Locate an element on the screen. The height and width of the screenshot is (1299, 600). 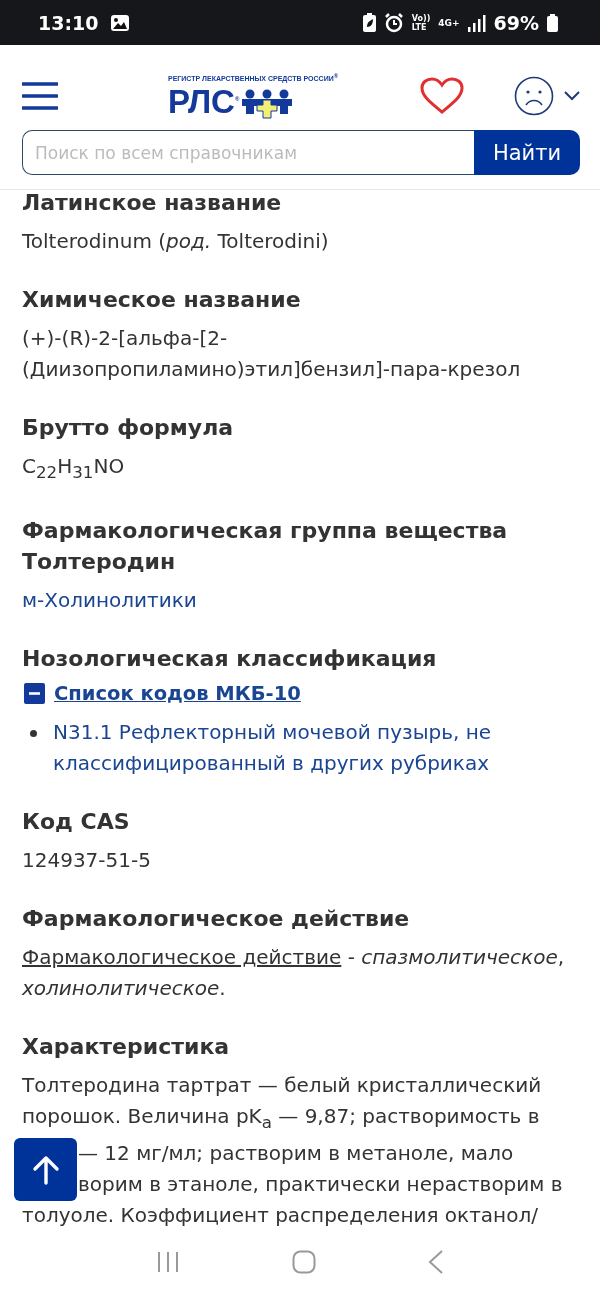
text-line: толуоле. Коэффициент распределения октанол/ is located at coordinates (280, 1215).